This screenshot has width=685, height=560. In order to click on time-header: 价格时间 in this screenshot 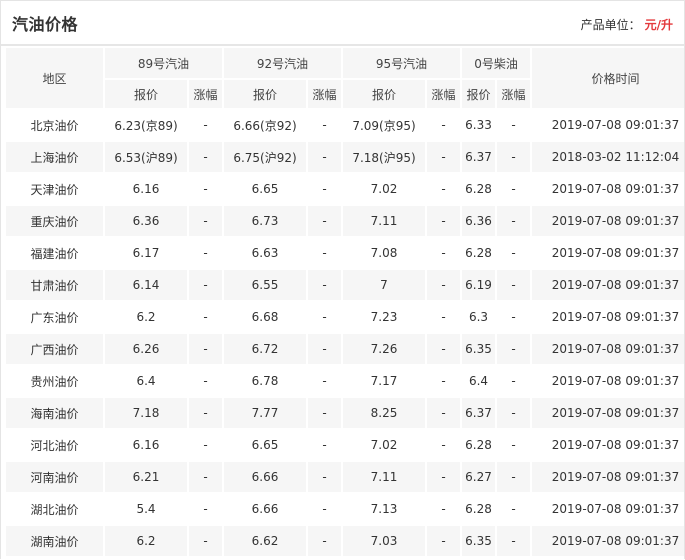, I will do `click(608, 78)`.